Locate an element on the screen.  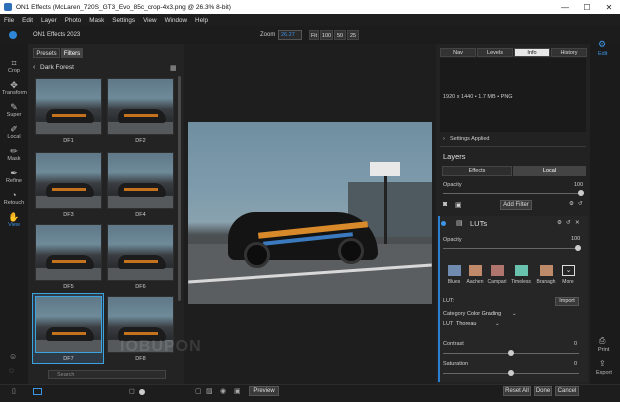
preset-thumb-df5 is located at coordinates (68, 252).